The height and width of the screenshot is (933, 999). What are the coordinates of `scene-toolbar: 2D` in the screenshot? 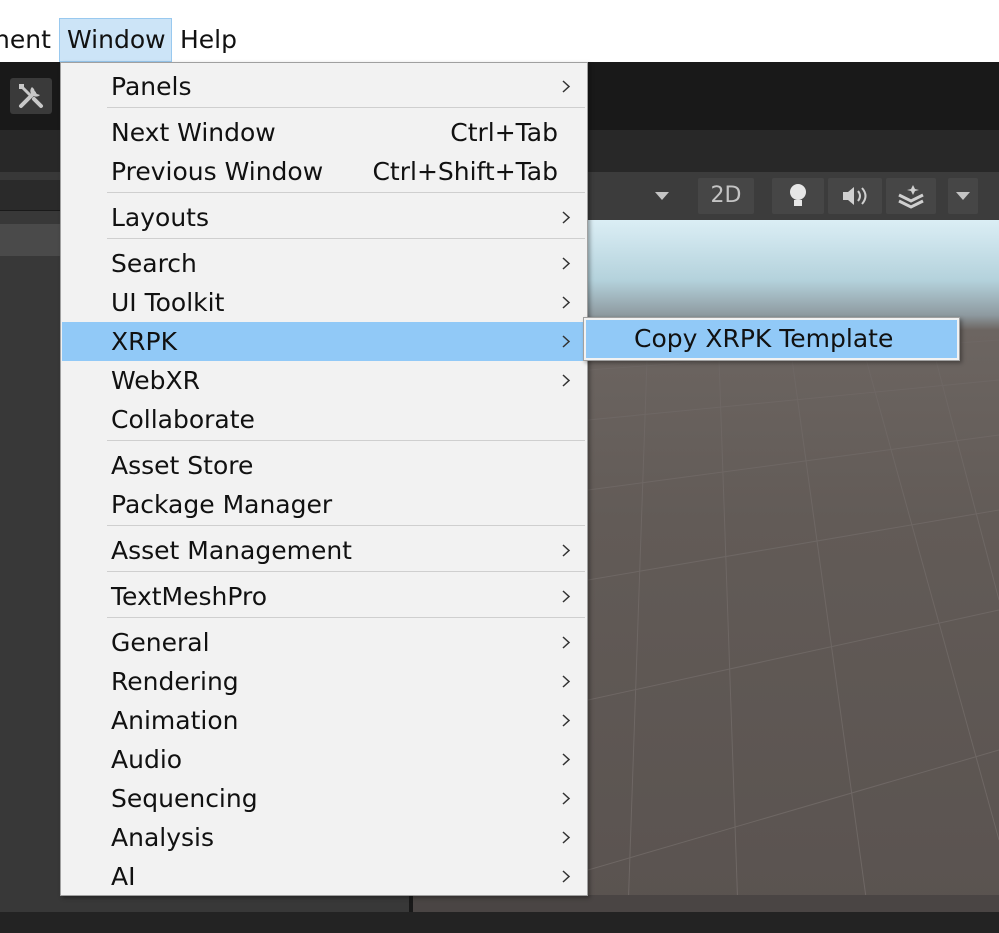 It's located at (793, 196).